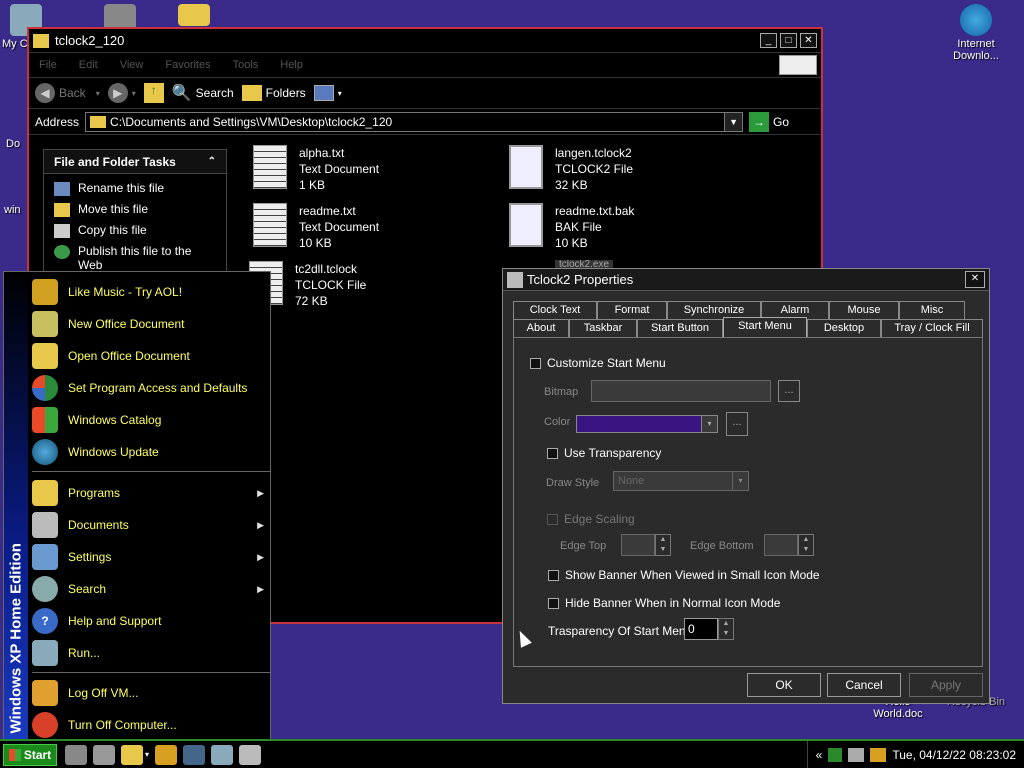 Image resolution: width=1024 pixels, height=768 pixels. I want to click on minimize-button: _, so click(768, 40).